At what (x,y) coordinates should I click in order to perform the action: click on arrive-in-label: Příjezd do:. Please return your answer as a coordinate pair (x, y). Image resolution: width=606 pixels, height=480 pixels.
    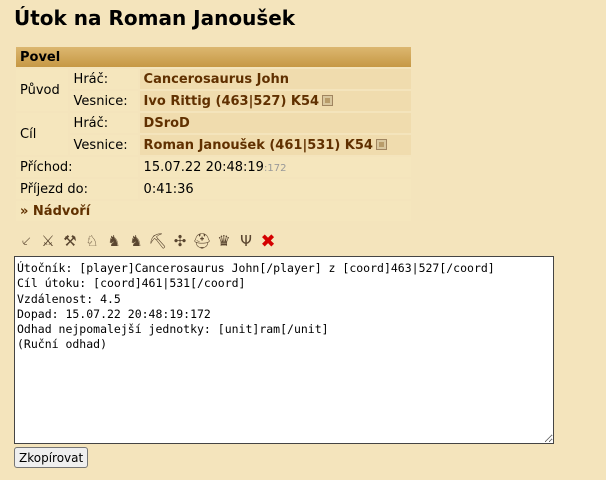
    Looking at the image, I should click on (77, 189).